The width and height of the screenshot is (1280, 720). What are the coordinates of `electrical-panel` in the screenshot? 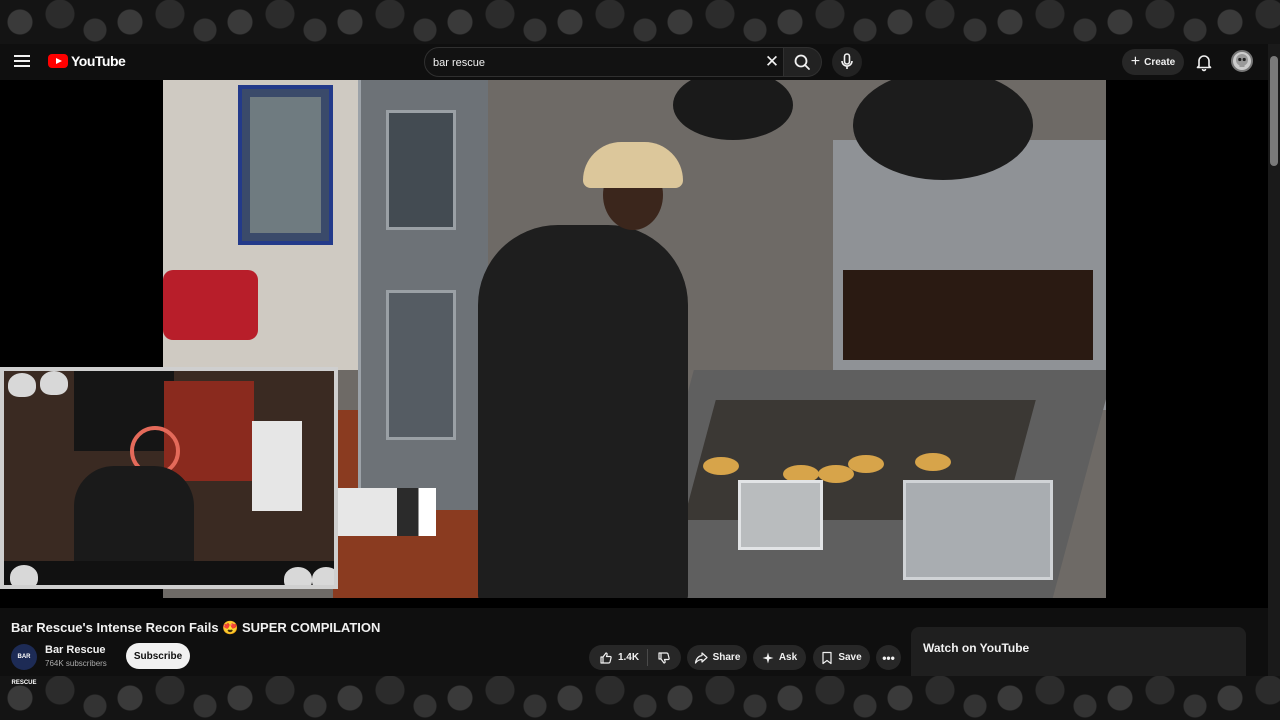 It's located at (285, 165).